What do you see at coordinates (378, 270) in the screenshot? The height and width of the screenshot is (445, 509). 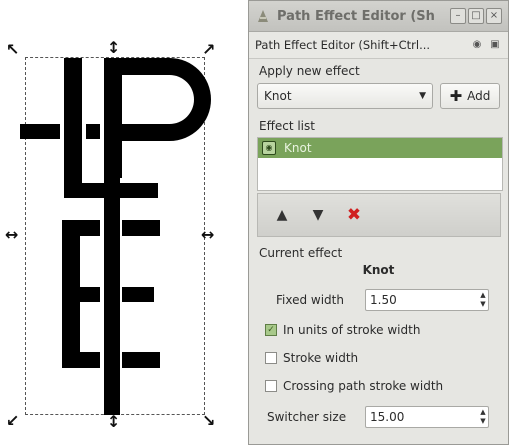 I see `current-effect-name: Knot` at bounding box center [378, 270].